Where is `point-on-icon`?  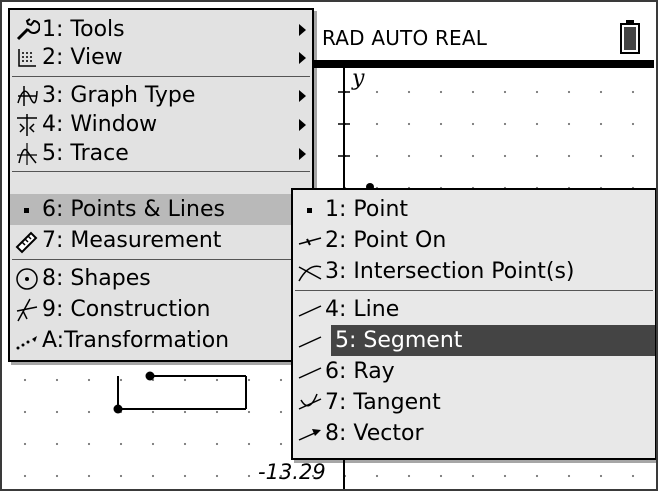 point-on-icon is located at coordinates (310, 241).